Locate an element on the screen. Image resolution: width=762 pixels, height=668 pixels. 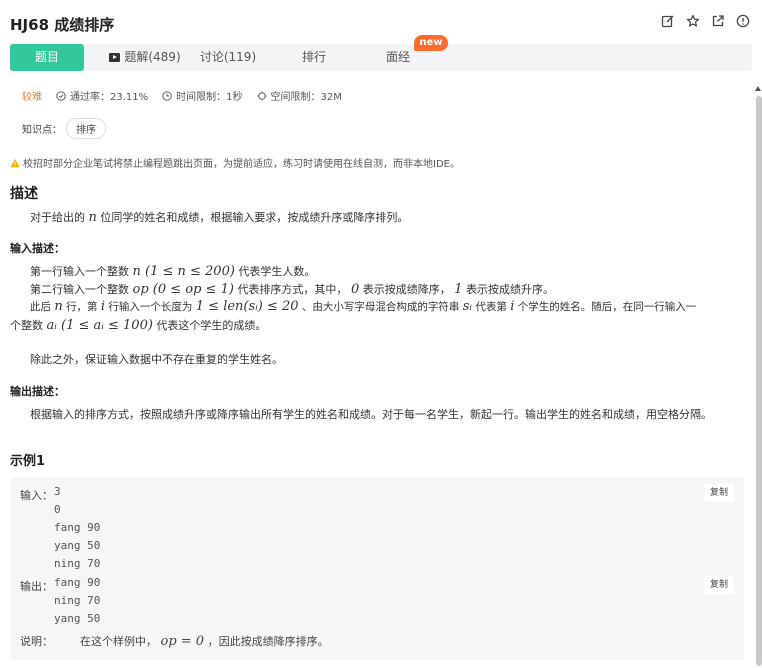
info-icon is located at coordinates (743, 21).